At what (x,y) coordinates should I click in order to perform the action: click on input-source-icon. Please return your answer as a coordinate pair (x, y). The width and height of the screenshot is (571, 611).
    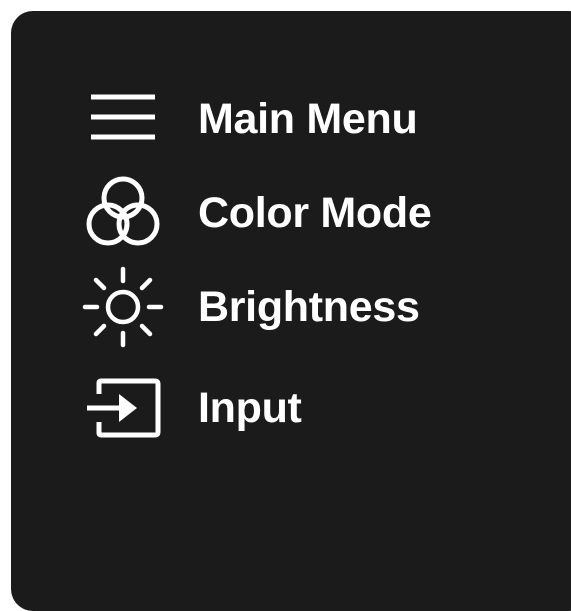
    Looking at the image, I should click on (123, 408).